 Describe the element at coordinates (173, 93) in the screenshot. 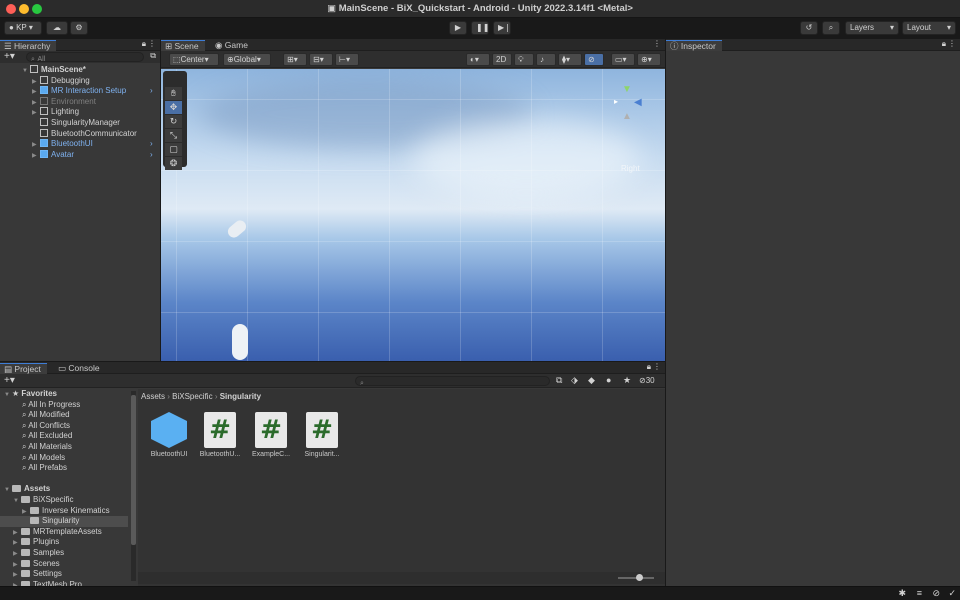

I see `hand-tool-icon: ✋︎` at that location.